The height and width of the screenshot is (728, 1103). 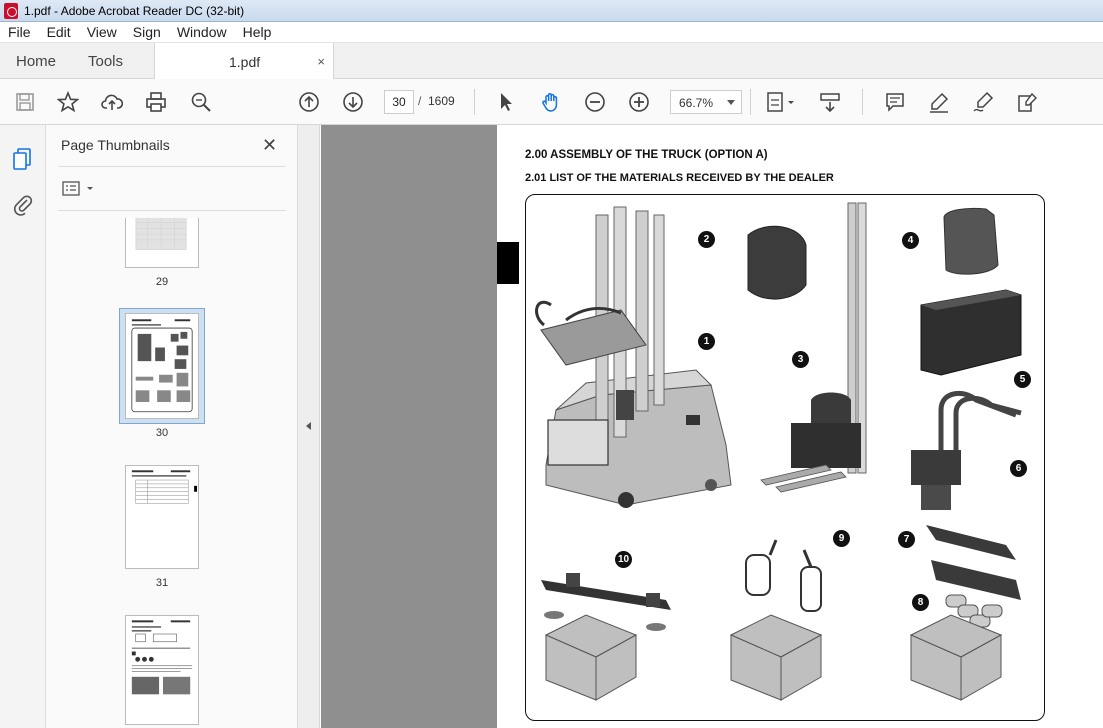 I want to click on callout-2: 2, so click(x=706, y=239).